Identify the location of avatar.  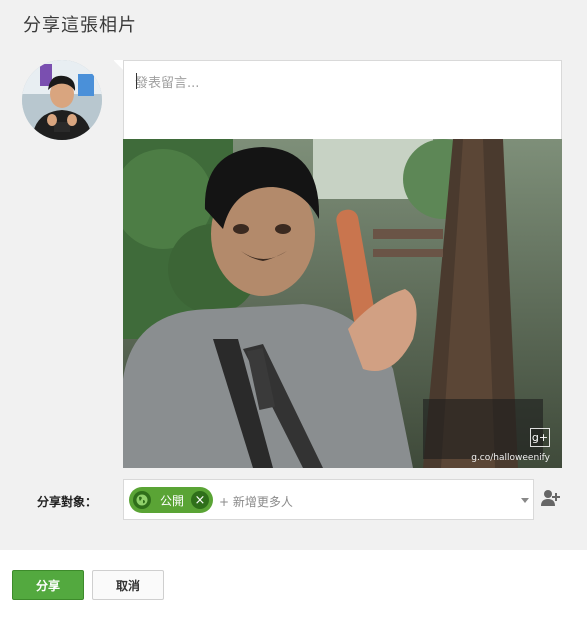
(62, 100).